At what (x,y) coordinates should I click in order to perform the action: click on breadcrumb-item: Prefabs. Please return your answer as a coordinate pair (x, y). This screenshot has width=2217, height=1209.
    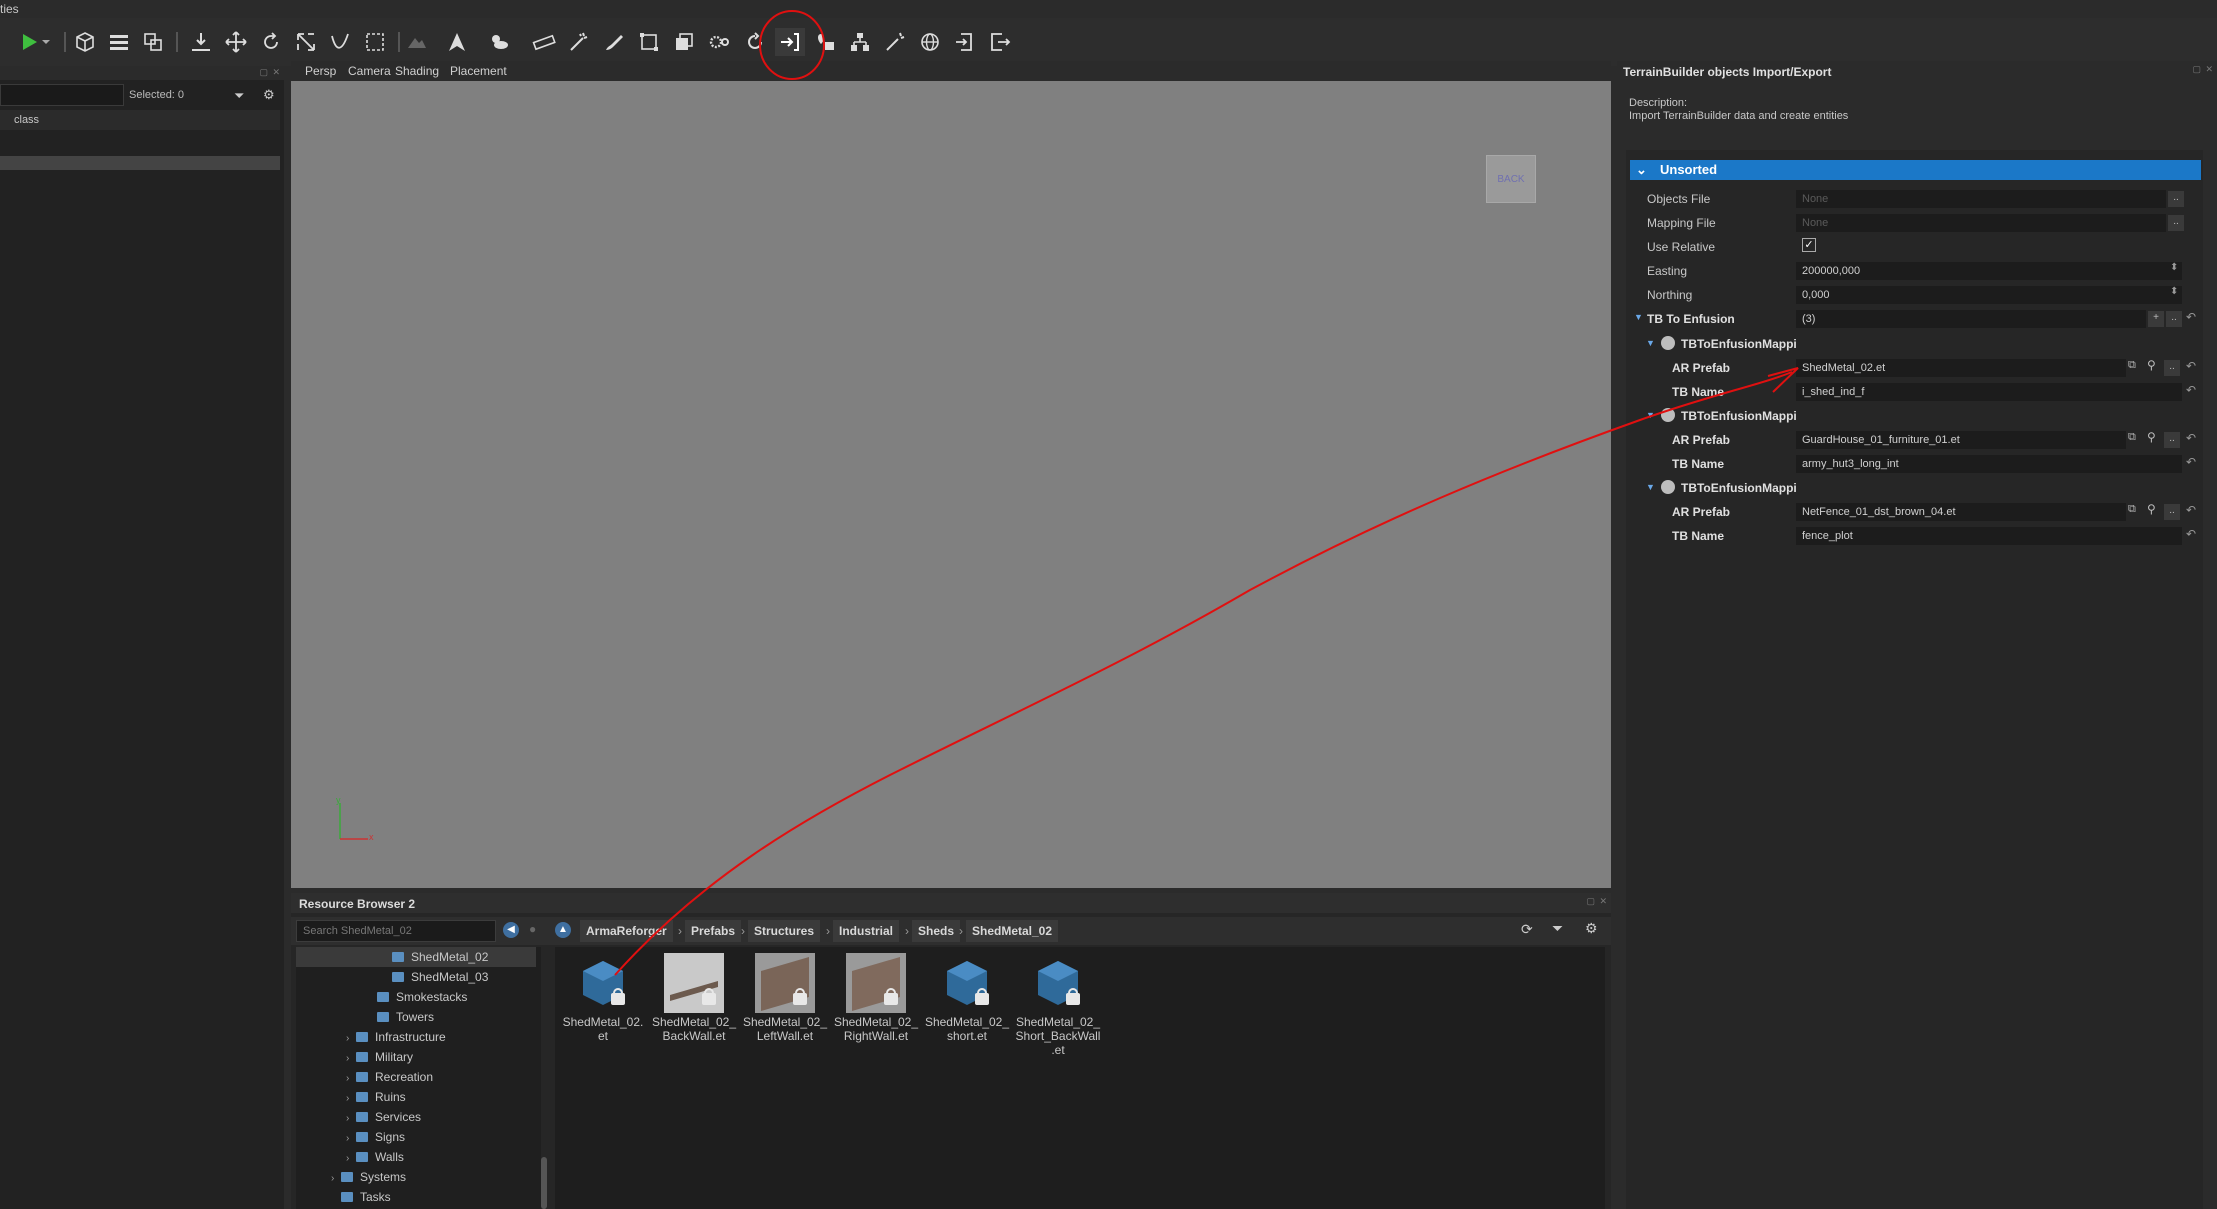
    Looking at the image, I should click on (713, 931).